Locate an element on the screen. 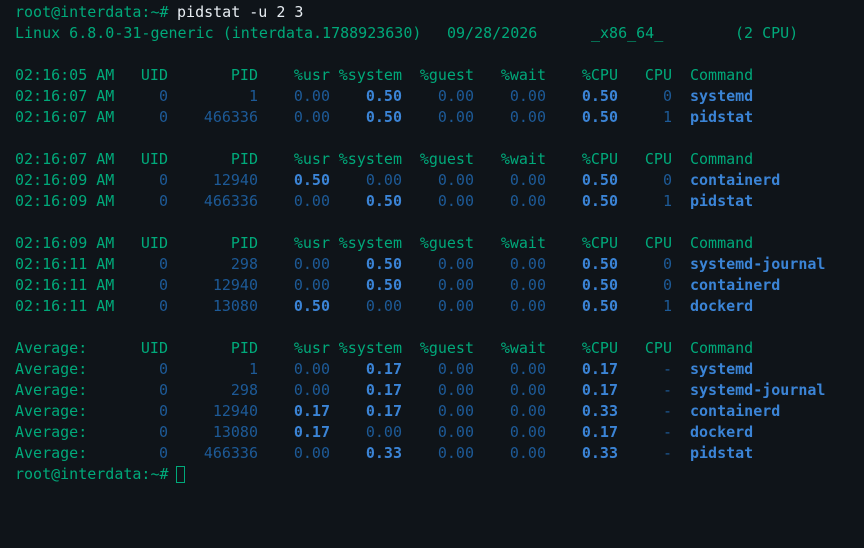  cell-pid: 298 is located at coordinates (244, 264).